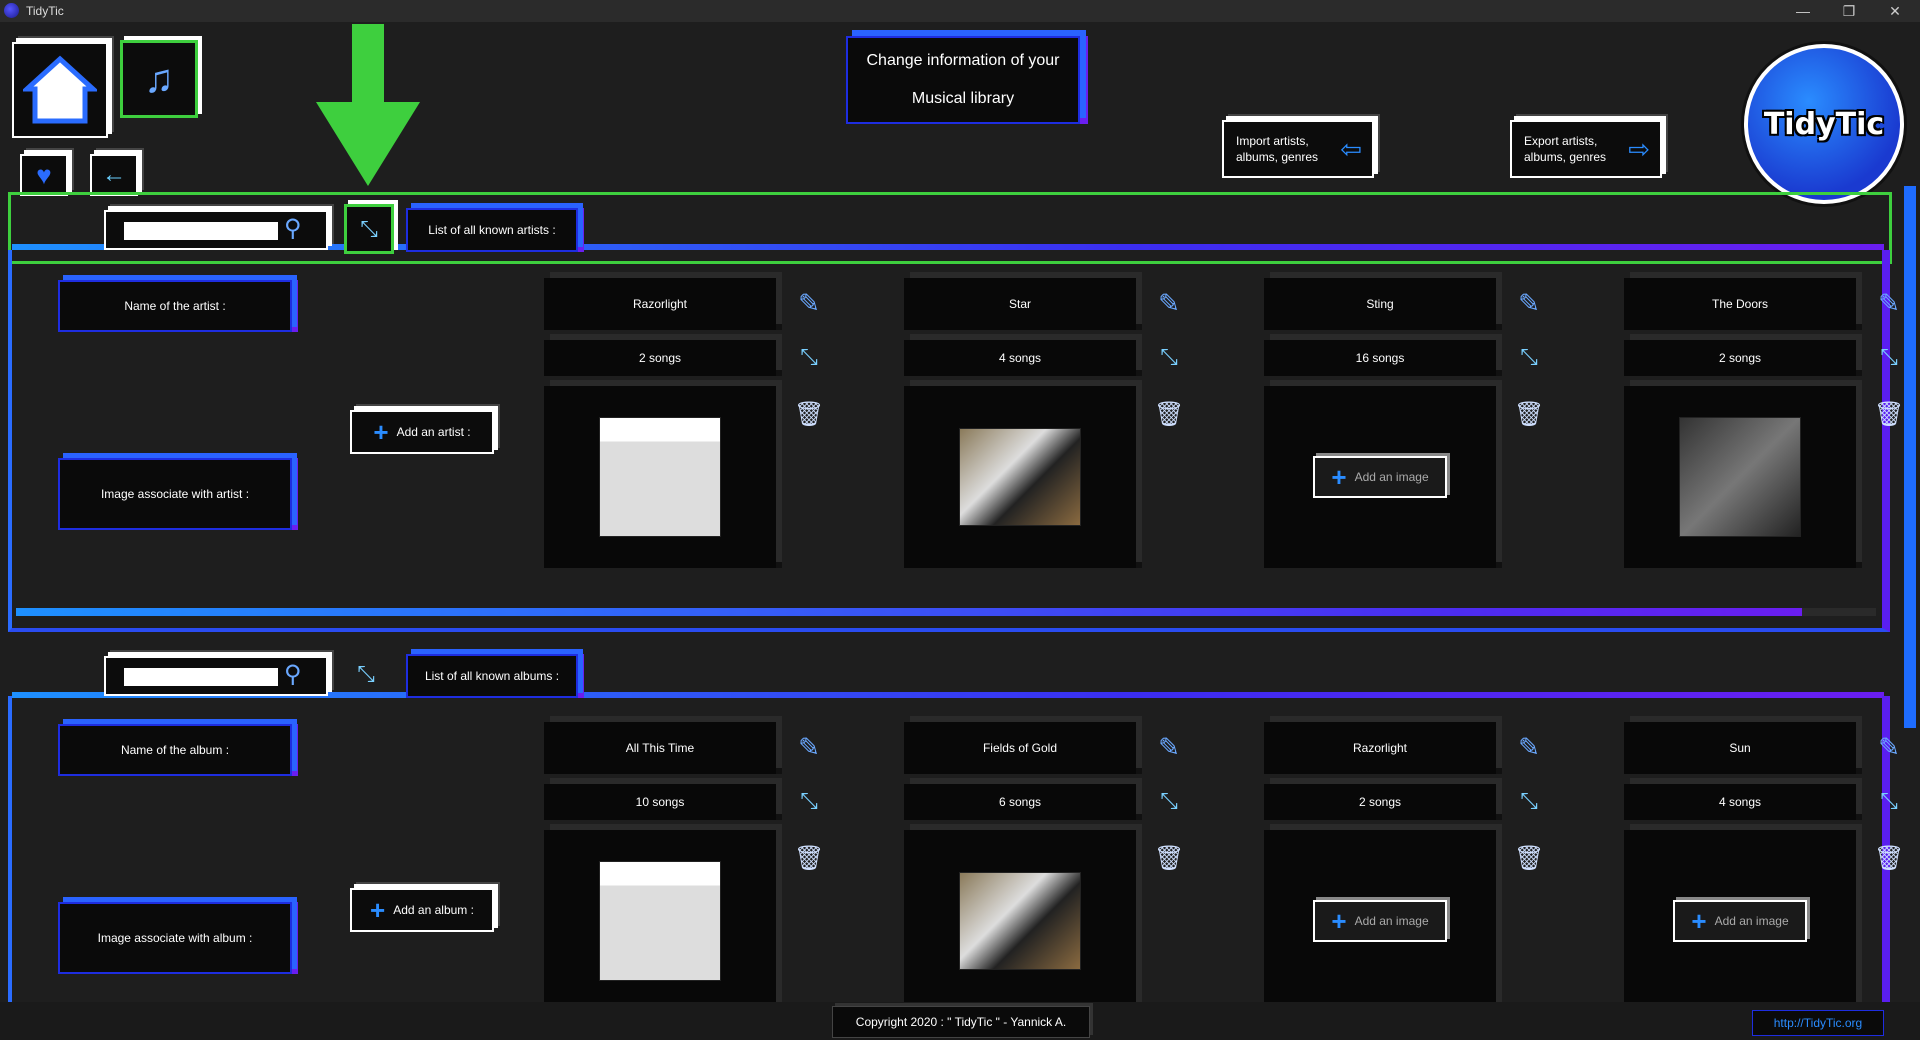 The height and width of the screenshot is (1040, 1920). What do you see at coordinates (1910, 457) in the screenshot?
I see `page-scrollbar` at bounding box center [1910, 457].